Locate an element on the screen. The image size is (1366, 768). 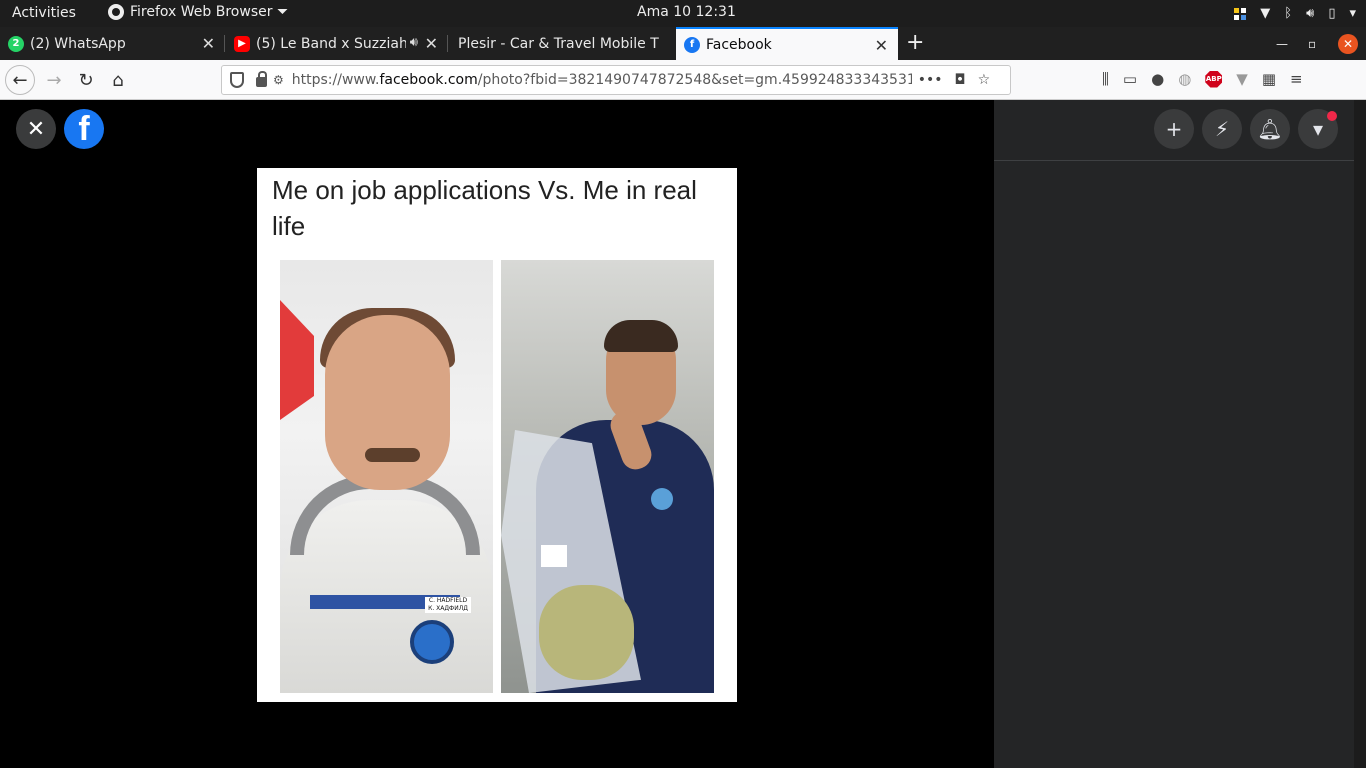
account-icon: ● is located at coordinates (1157, 79).